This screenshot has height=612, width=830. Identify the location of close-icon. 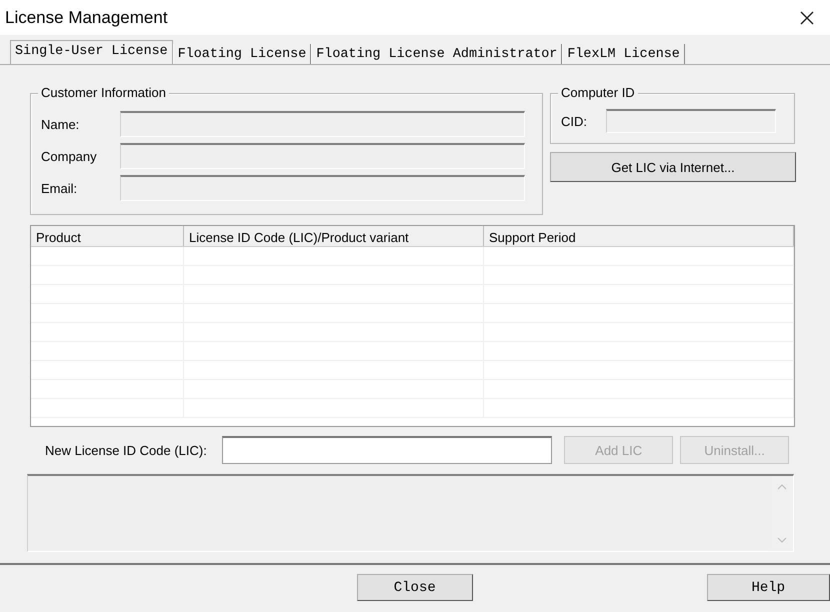
(807, 17).